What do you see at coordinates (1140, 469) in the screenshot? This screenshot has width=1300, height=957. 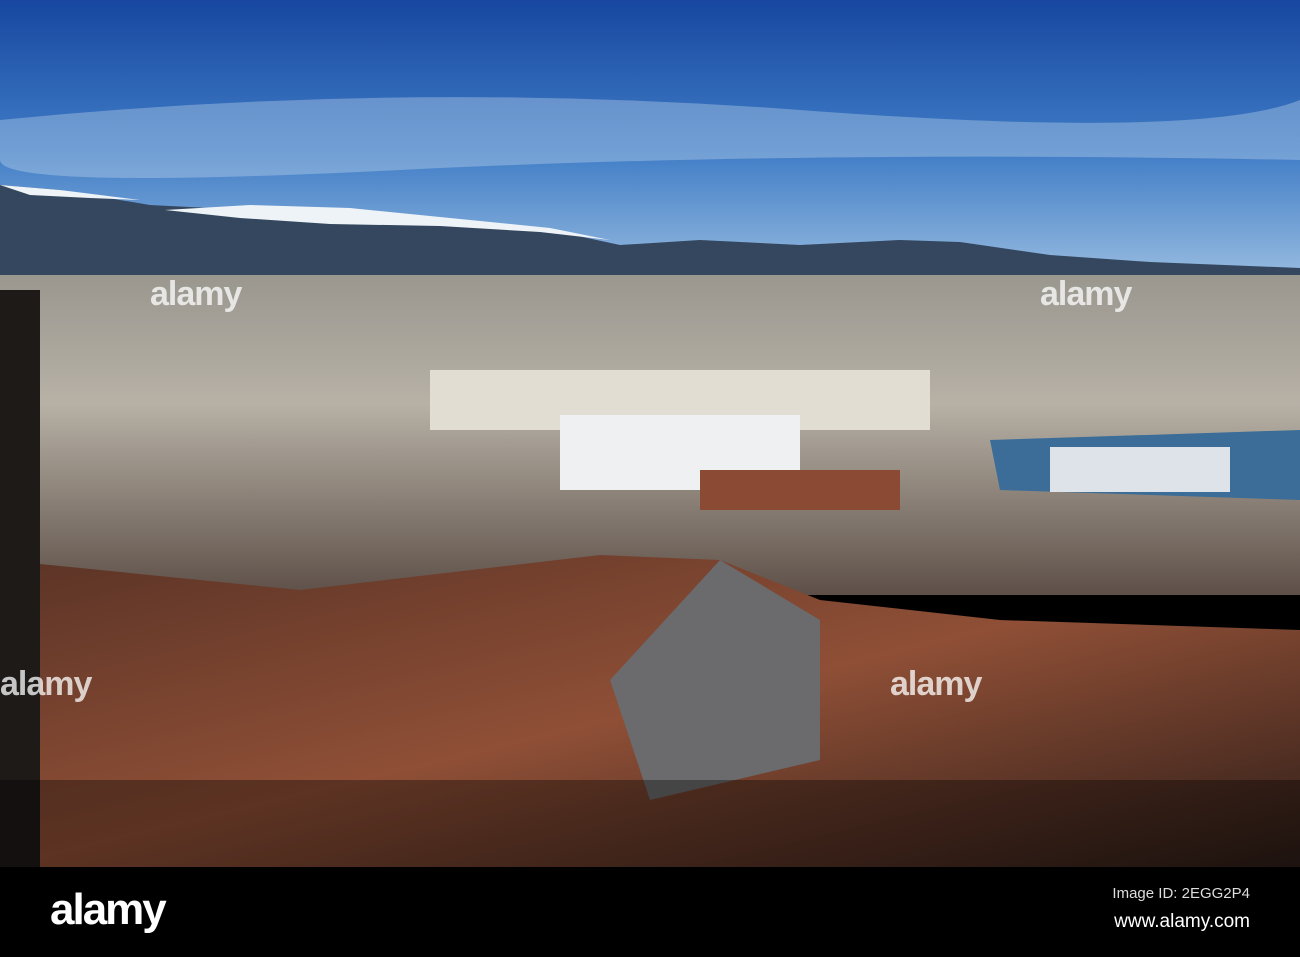 I see `greenhouse-roof` at bounding box center [1140, 469].